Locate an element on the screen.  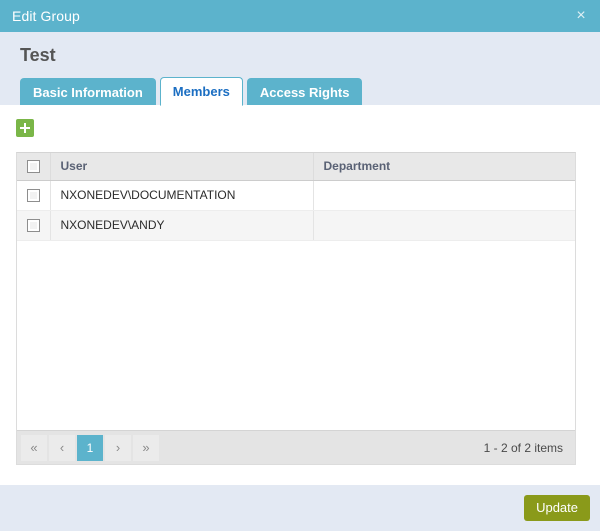
tabstrip: Basic Information Members Access Rights is located at coordinates (300, 91).